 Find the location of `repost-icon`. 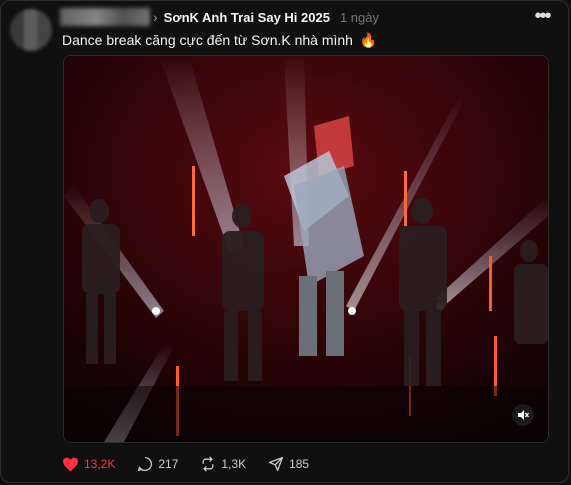

repost-icon is located at coordinates (208, 464).